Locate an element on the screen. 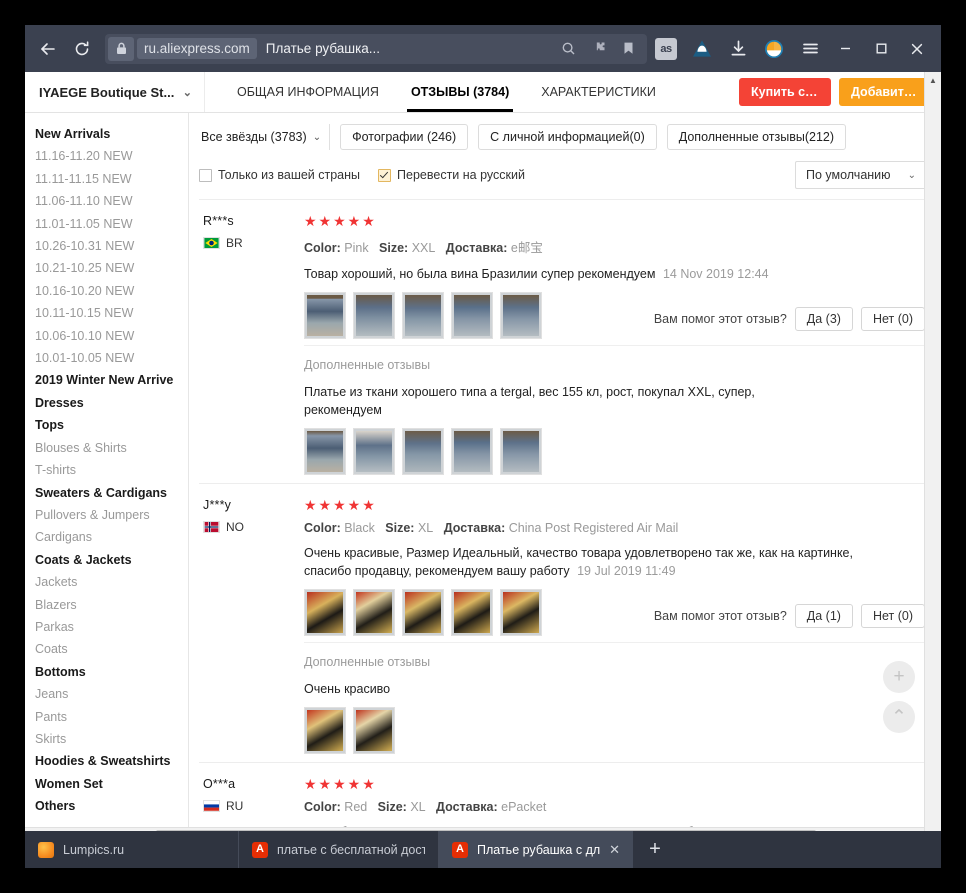 The image size is (966, 893). sidebar-item-skirts: Skirts is located at coordinates (111, 739).